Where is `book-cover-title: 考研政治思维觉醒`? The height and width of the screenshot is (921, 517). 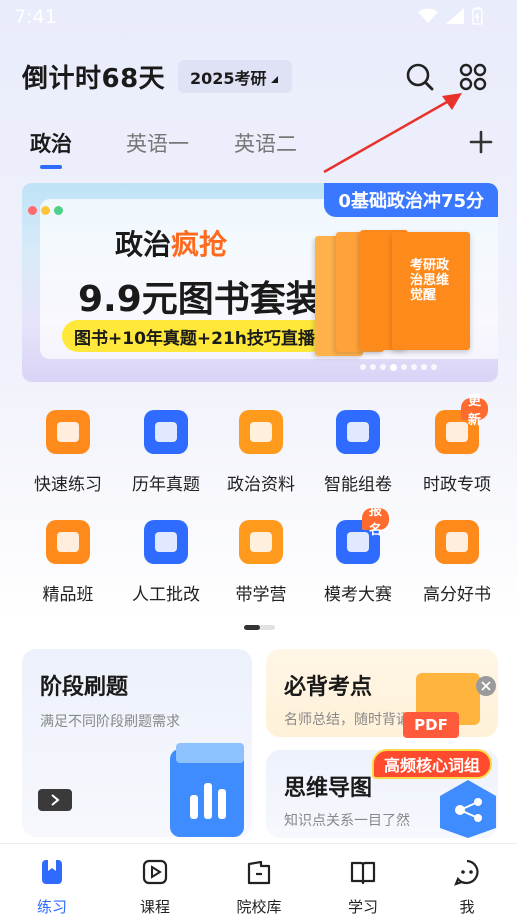
book-cover-title: 考研政治思维觉醒 is located at coordinates (430, 280).